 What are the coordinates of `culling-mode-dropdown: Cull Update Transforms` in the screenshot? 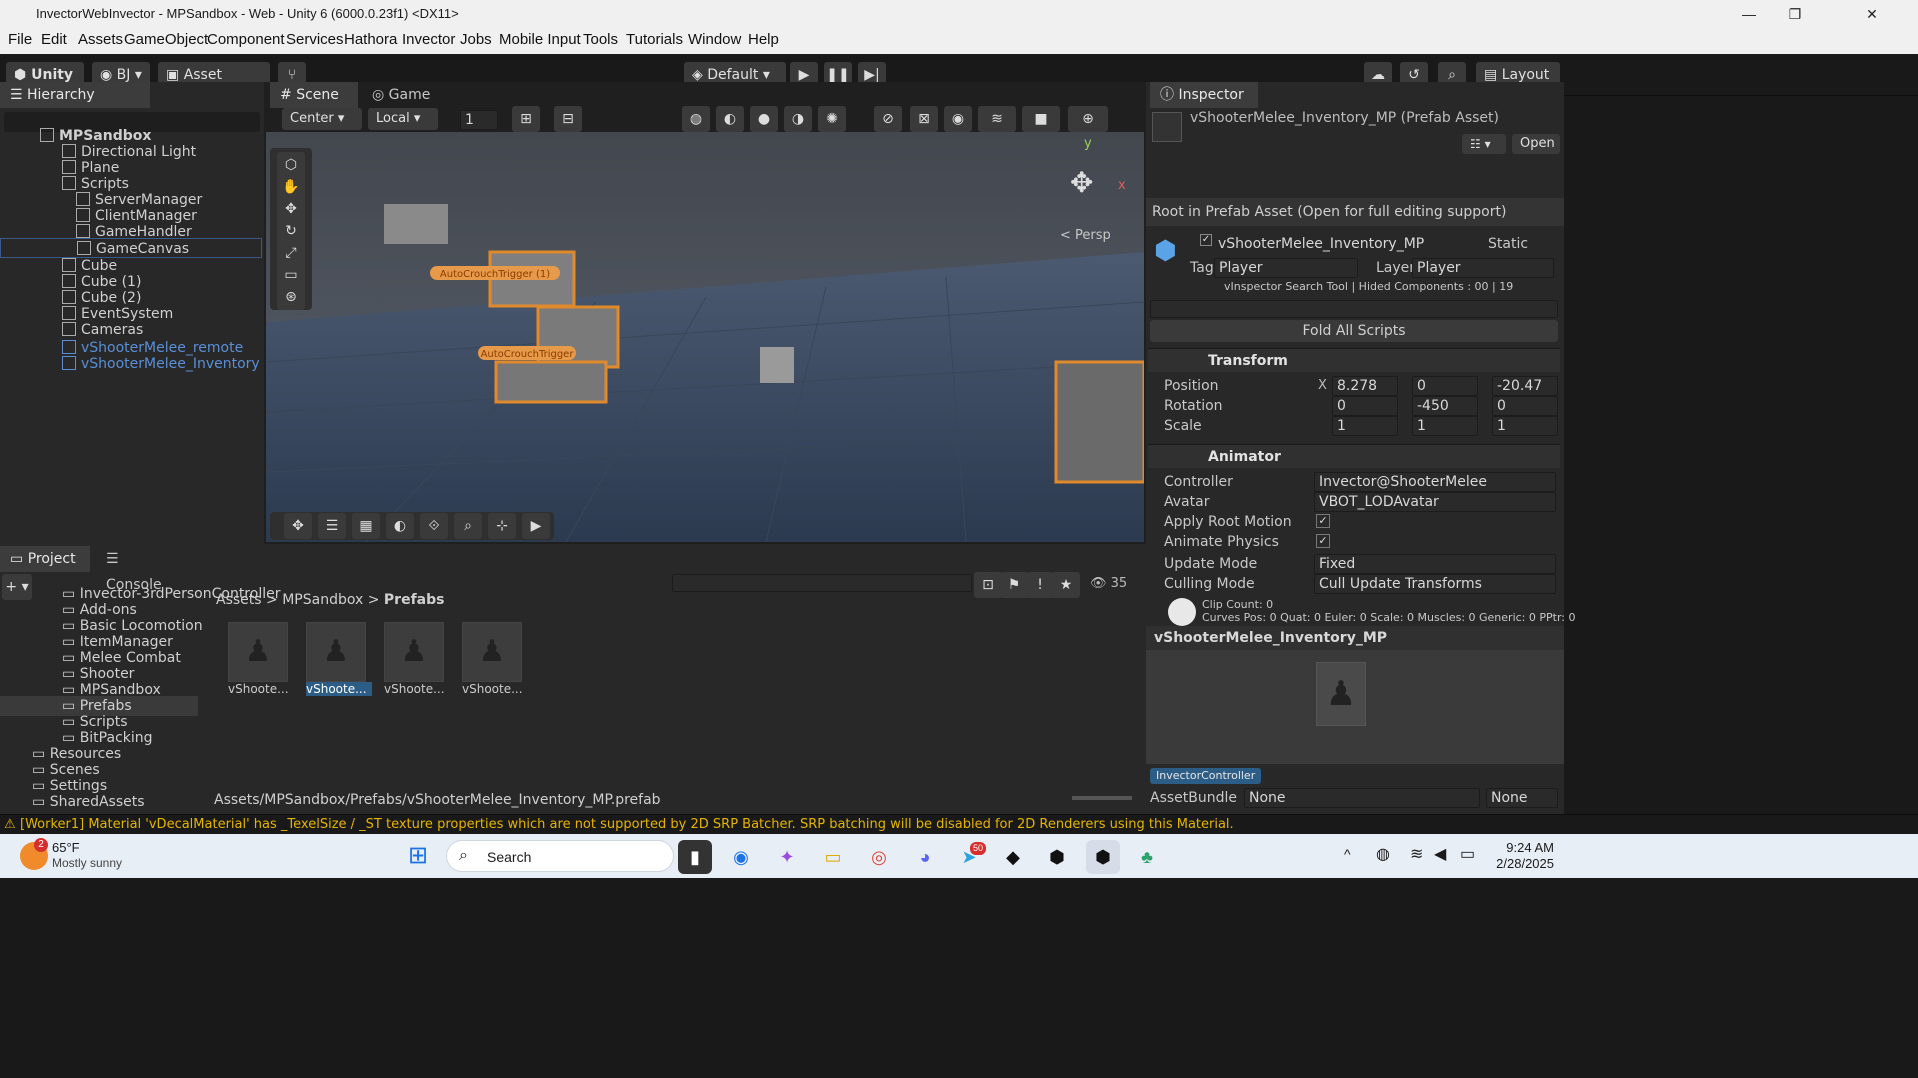 It's located at (1435, 584).